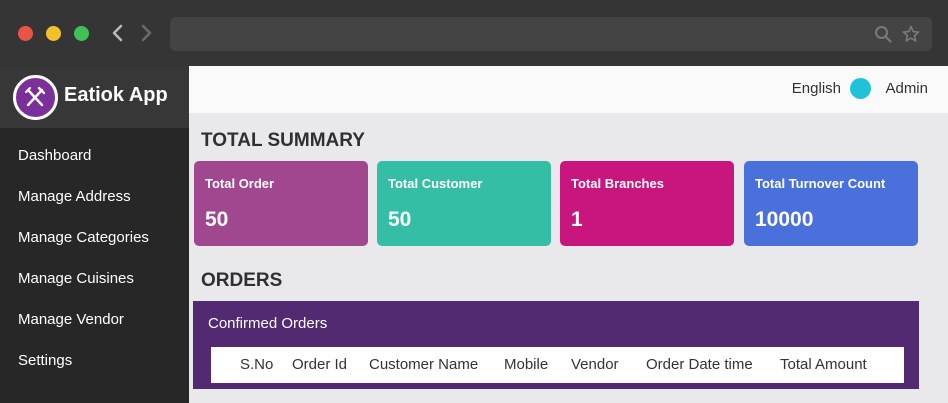 This screenshot has width=948, height=403. I want to click on card-value: 10000, so click(784, 219).